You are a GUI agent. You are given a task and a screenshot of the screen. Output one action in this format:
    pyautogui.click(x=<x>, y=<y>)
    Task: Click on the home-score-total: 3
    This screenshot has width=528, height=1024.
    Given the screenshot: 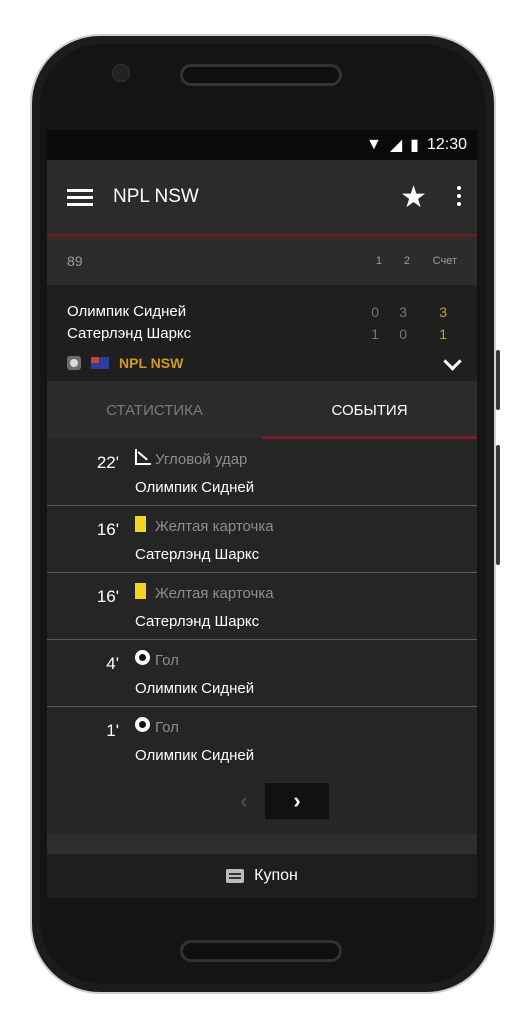 What is the action you would take?
    pyautogui.click(x=443, y=312)
    